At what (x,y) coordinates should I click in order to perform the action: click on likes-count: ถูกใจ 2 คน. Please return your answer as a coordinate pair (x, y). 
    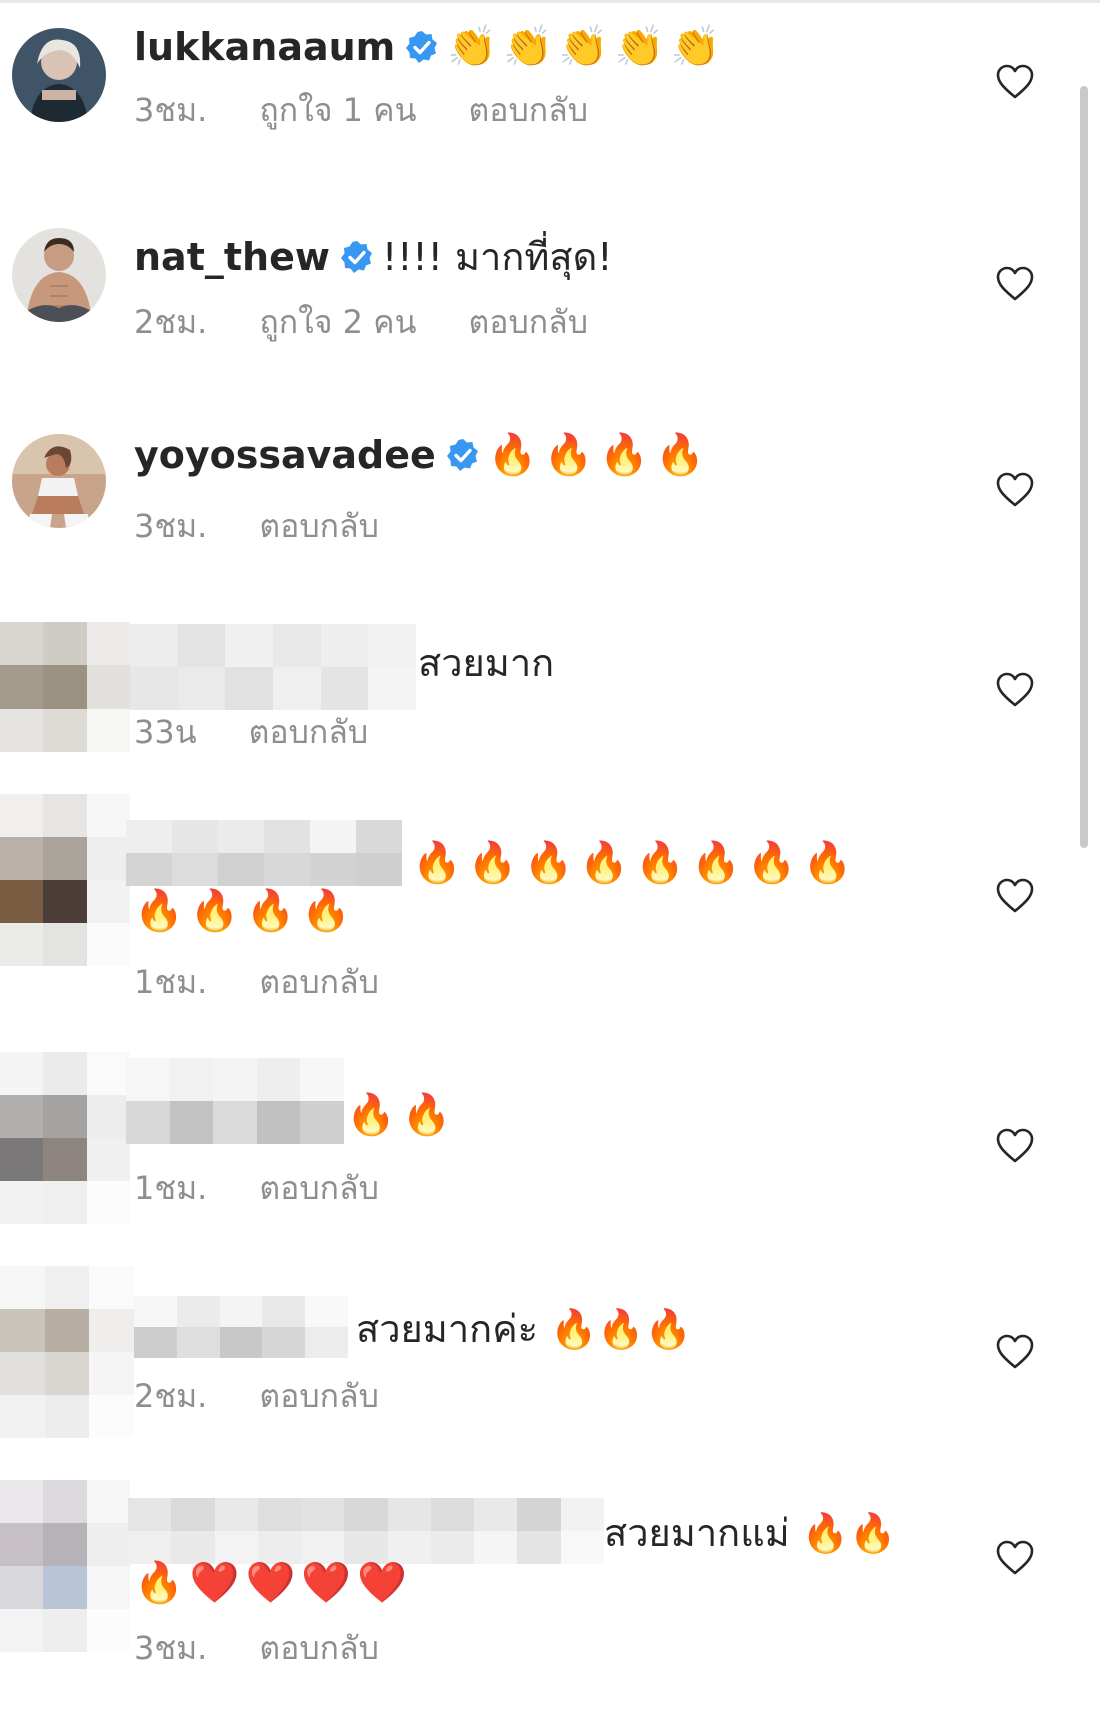
    Looking at the image, I should click on (337, 322).